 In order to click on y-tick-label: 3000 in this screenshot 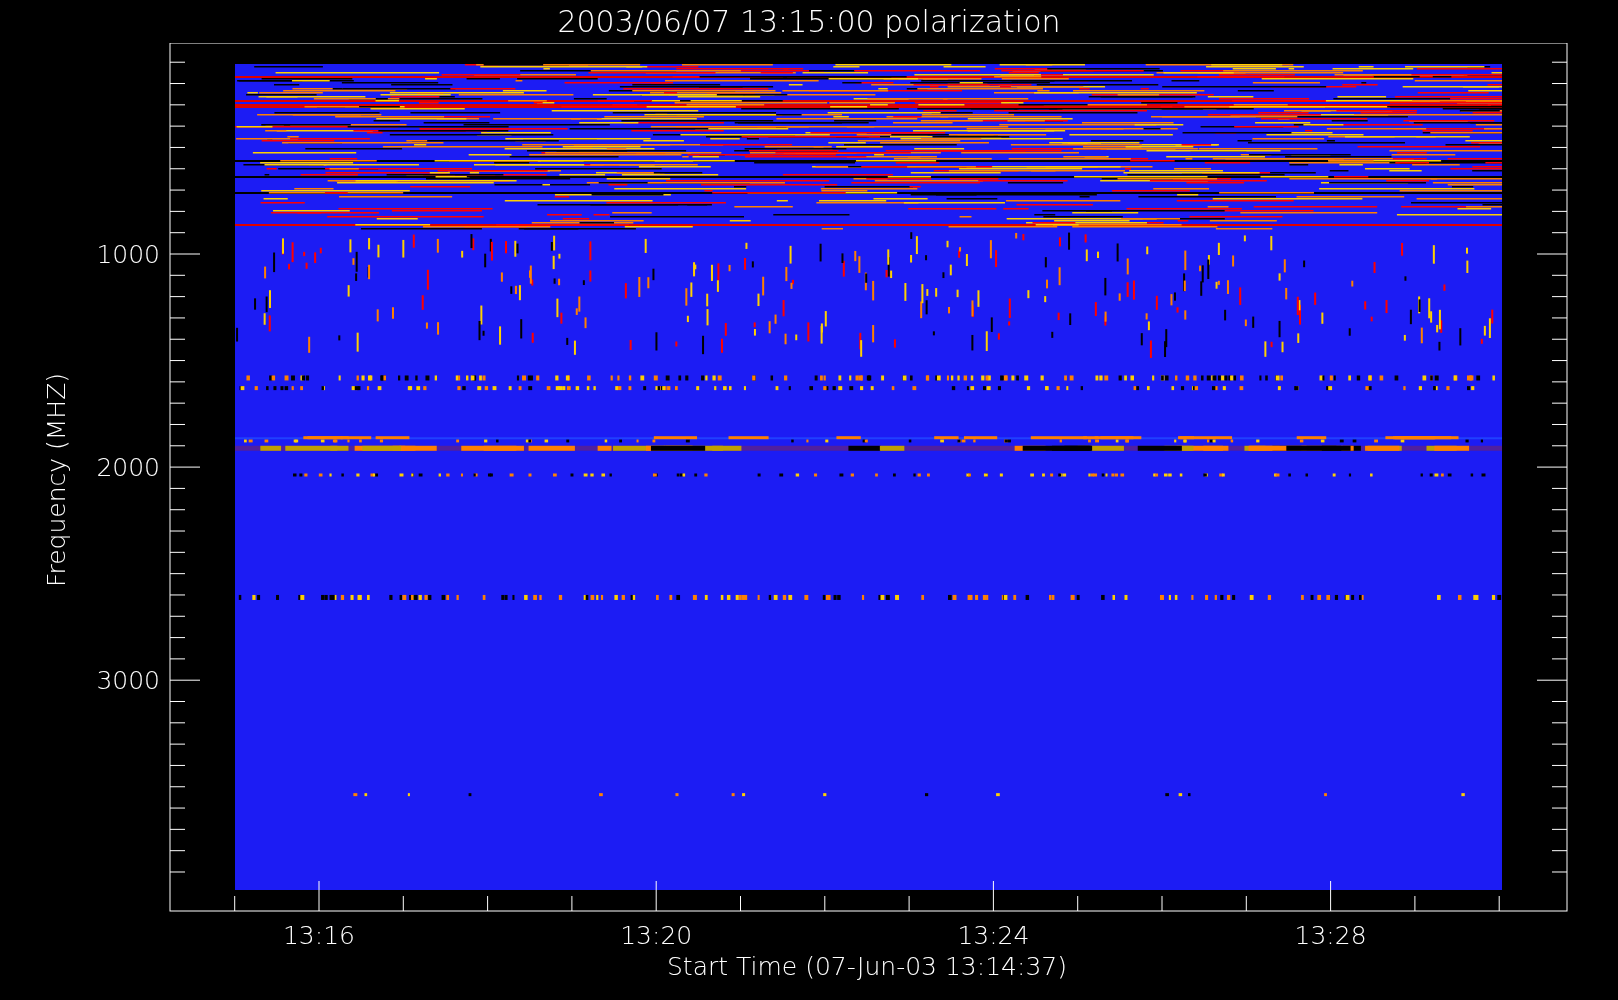, I will do `click(128, 681)`.